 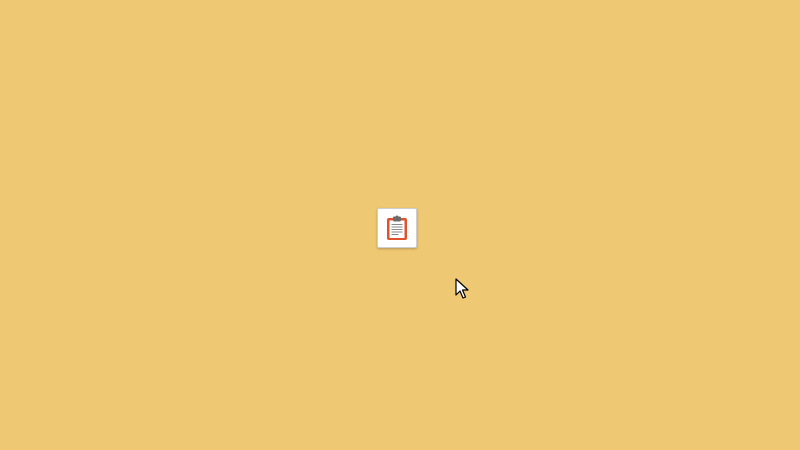 I want to click on clipboard-icon, so click(x=397, y=227).